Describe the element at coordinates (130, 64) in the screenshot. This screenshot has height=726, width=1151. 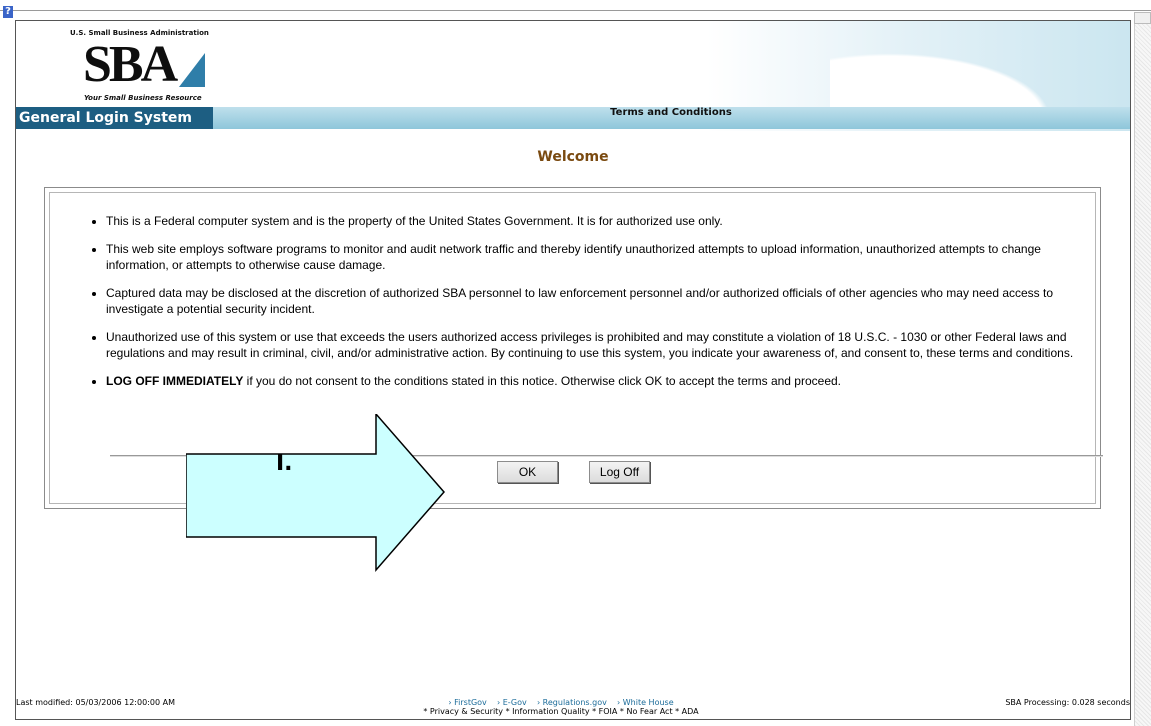
I see `sba-logo: SBA` at that location.